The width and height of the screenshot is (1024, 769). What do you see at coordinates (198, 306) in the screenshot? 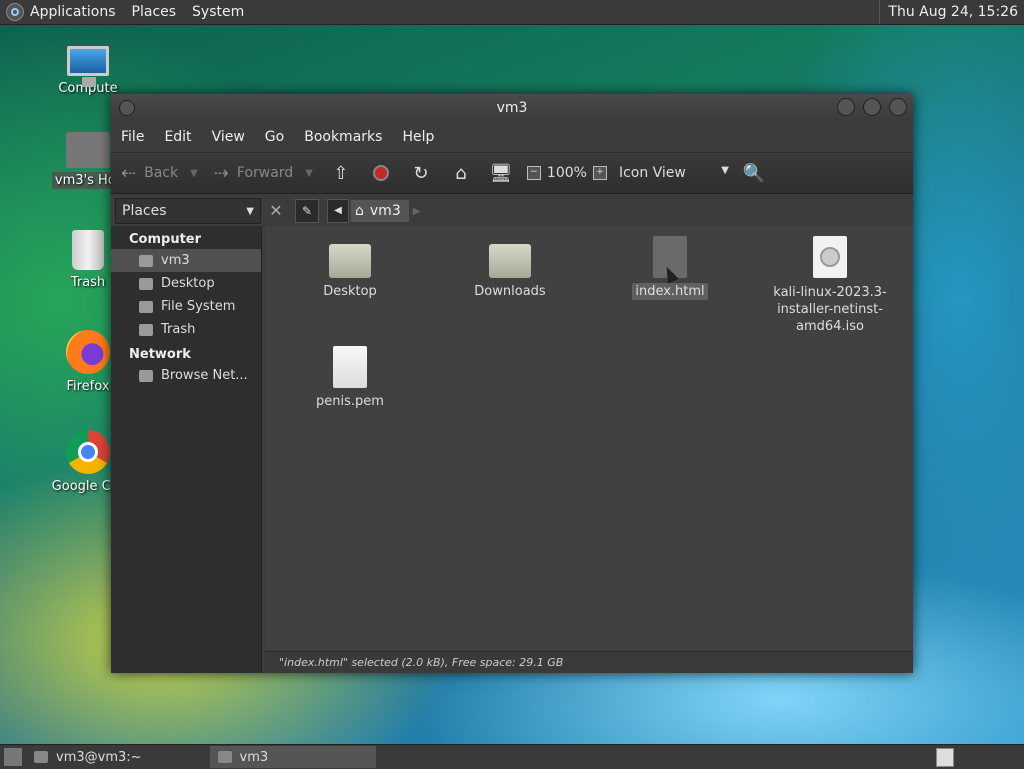
I see `sidebar-item-label: File System` at bounding box center [198, 306].